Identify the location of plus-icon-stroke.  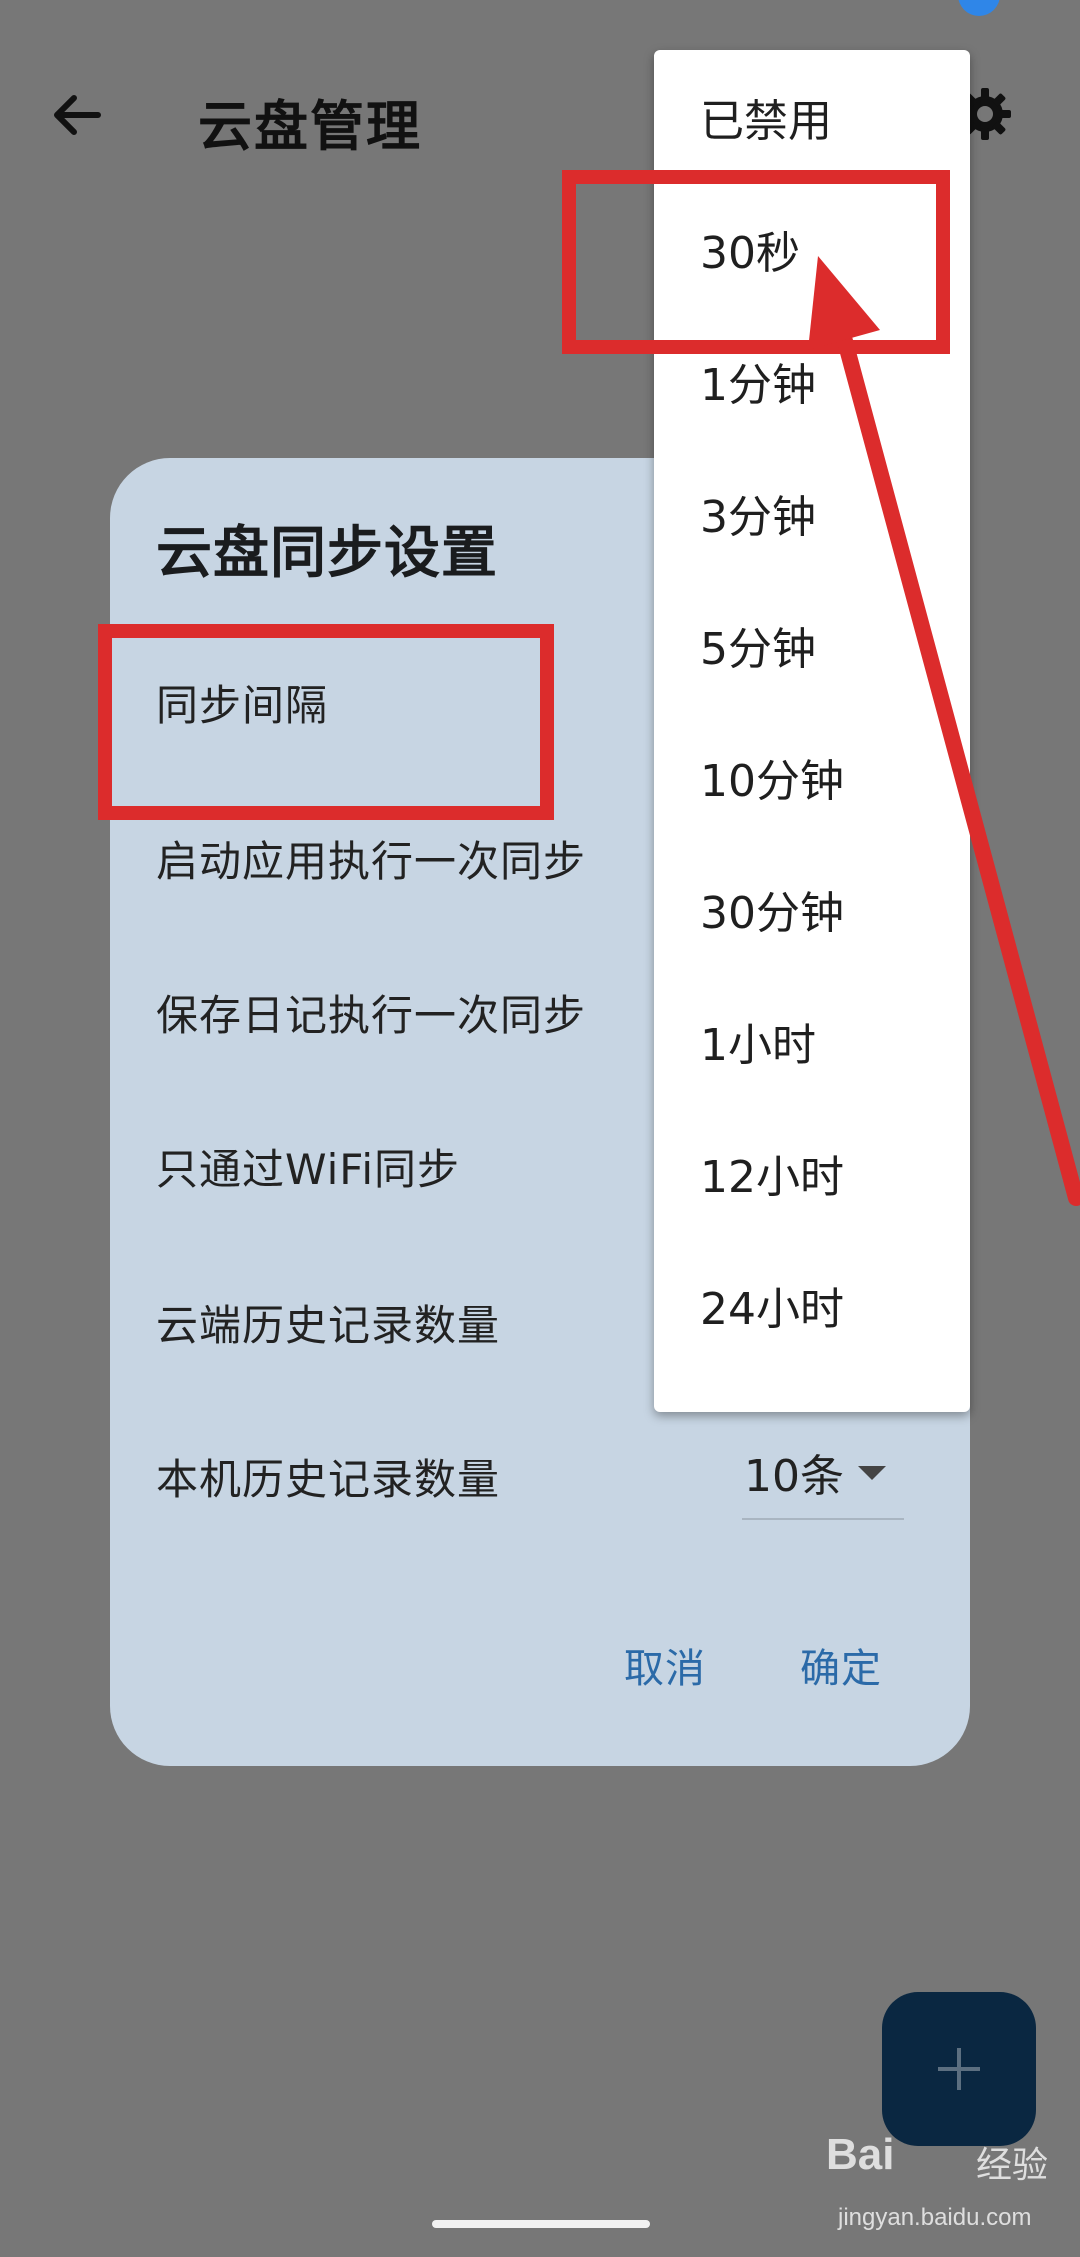
(959, 2069).